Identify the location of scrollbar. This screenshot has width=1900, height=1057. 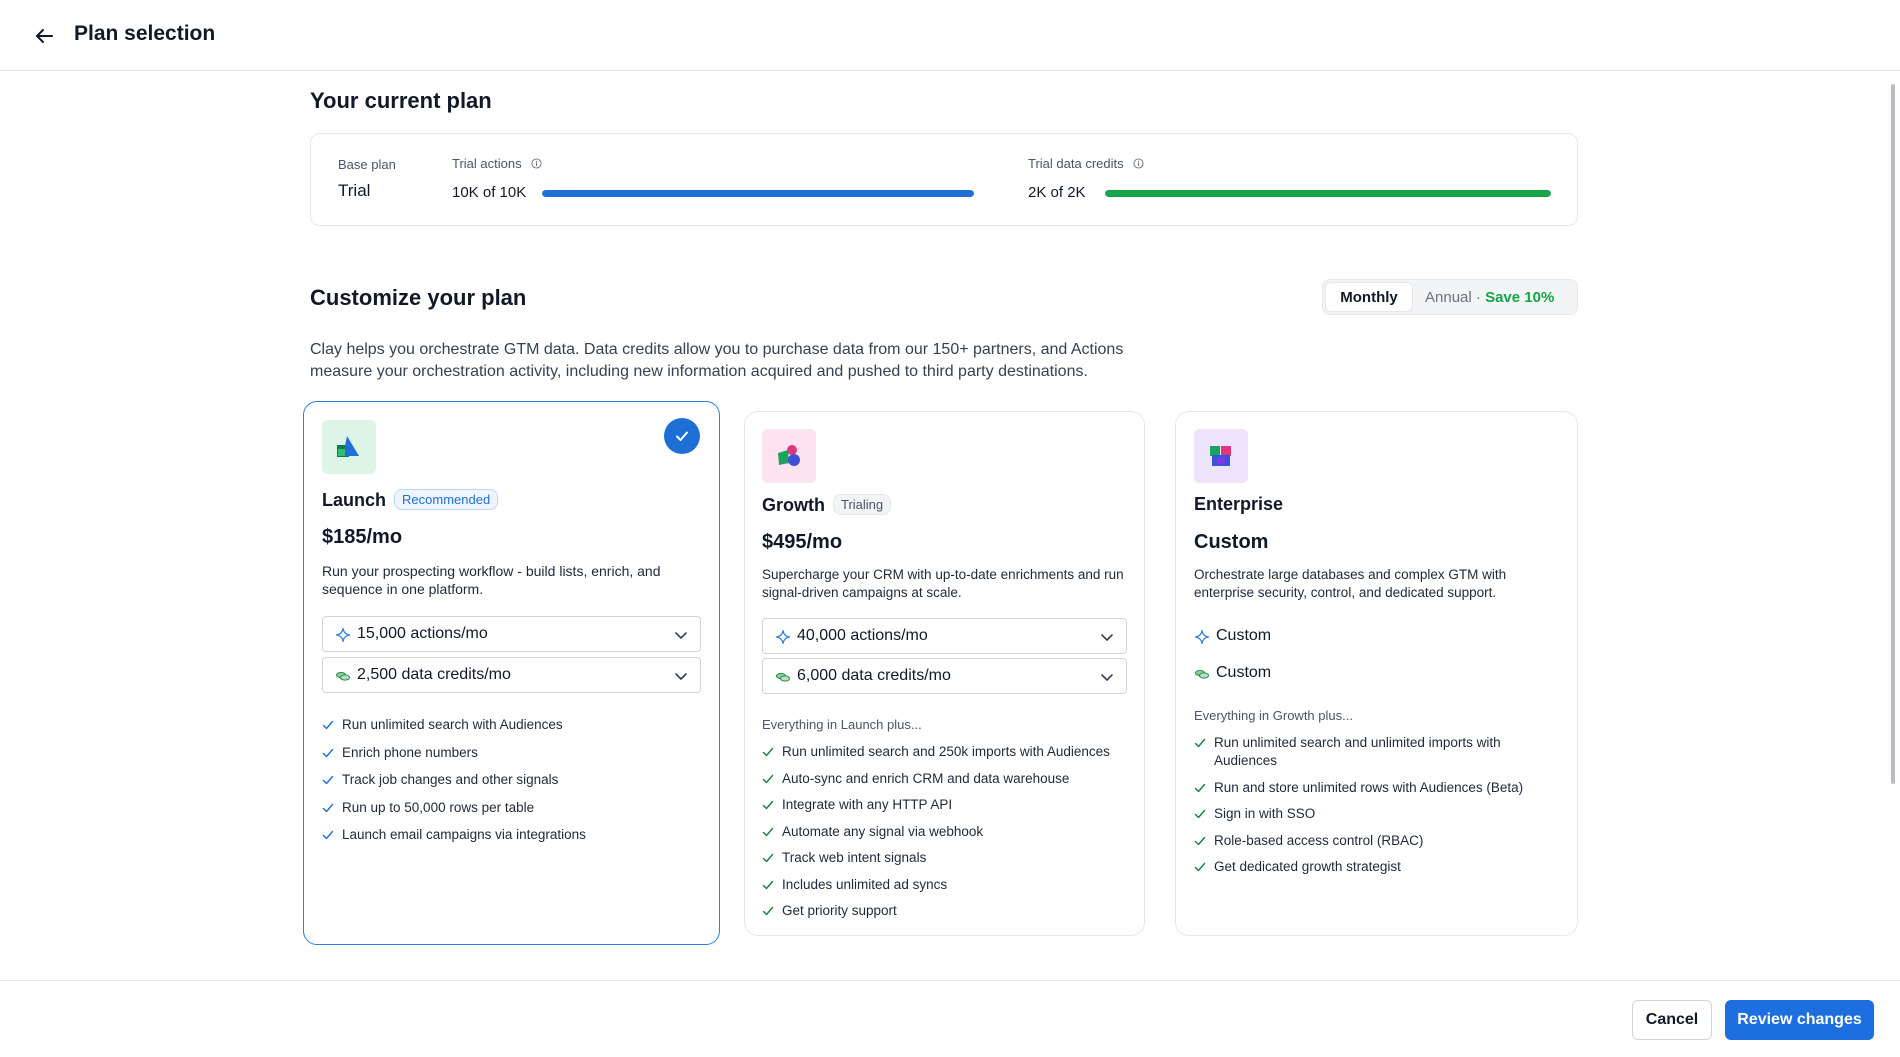
(1891, 526).